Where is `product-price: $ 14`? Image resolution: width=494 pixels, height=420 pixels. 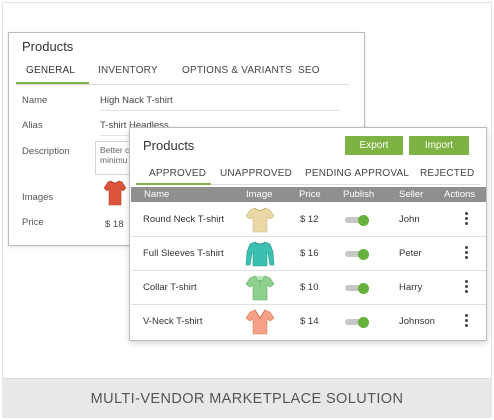 product-price: $ 14 is located at coordinates (309, 321).